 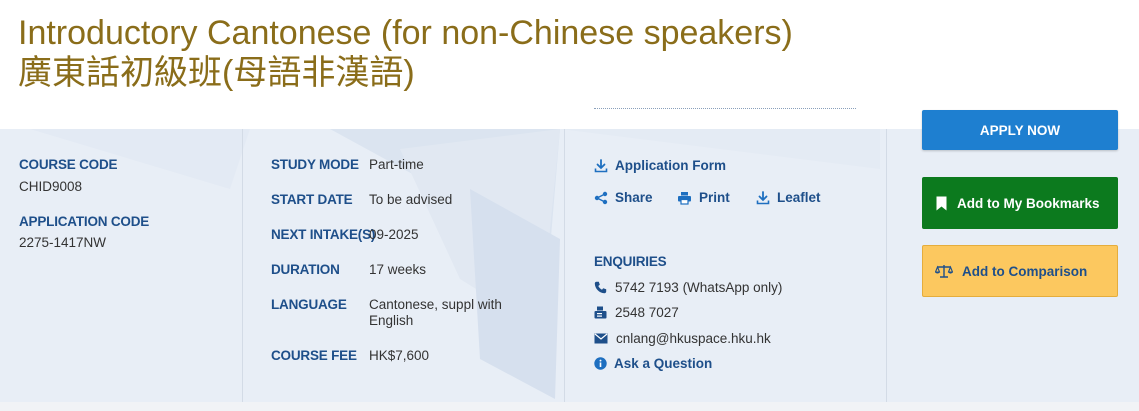 I want to click on phone-icon, so click(x=600, y=287).